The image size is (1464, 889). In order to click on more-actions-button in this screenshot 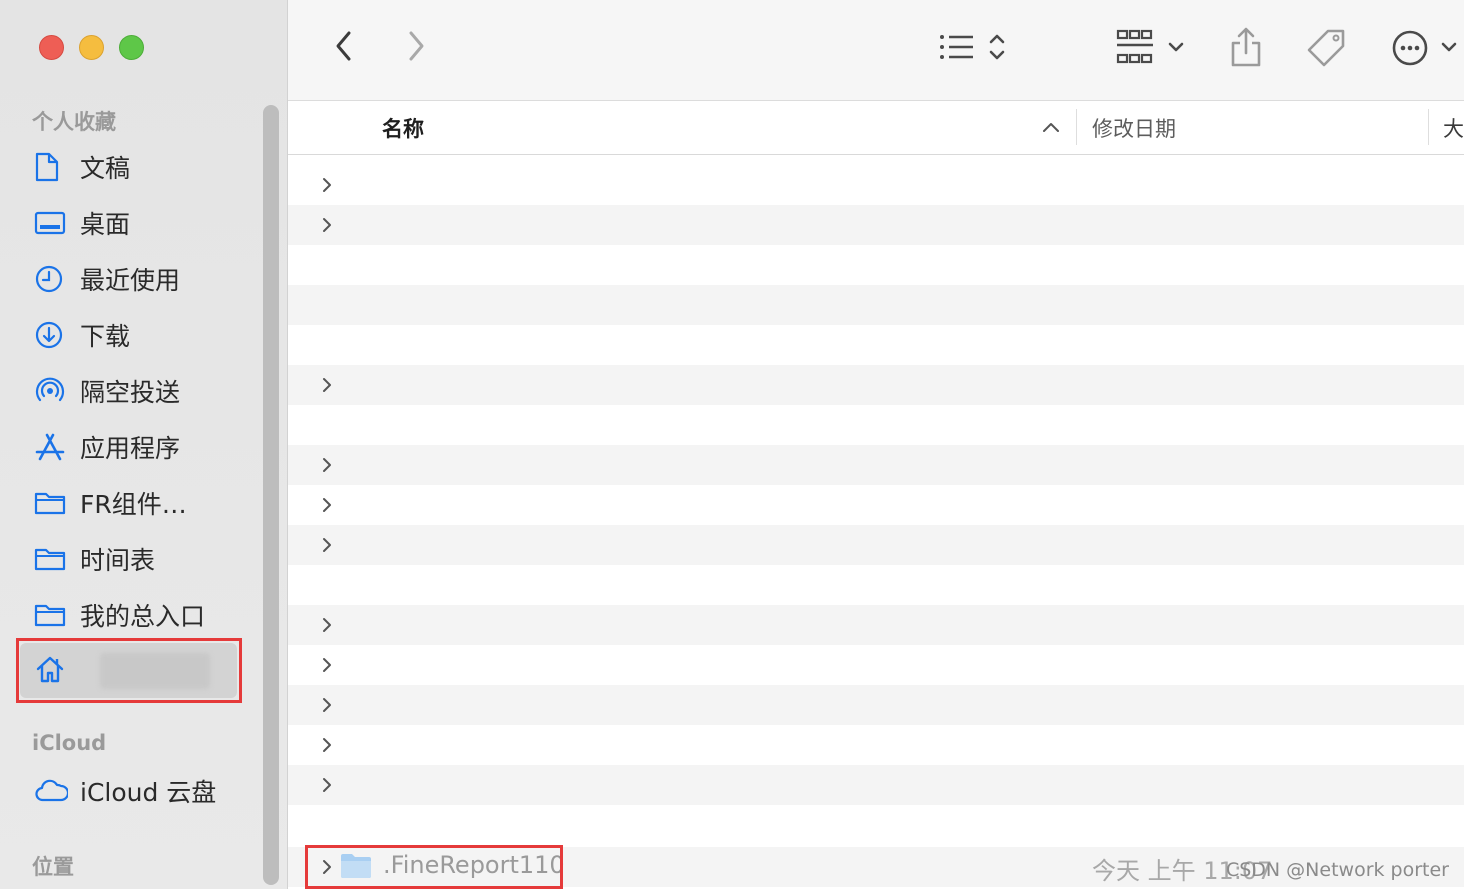, I will do `click(1426, 48)`.